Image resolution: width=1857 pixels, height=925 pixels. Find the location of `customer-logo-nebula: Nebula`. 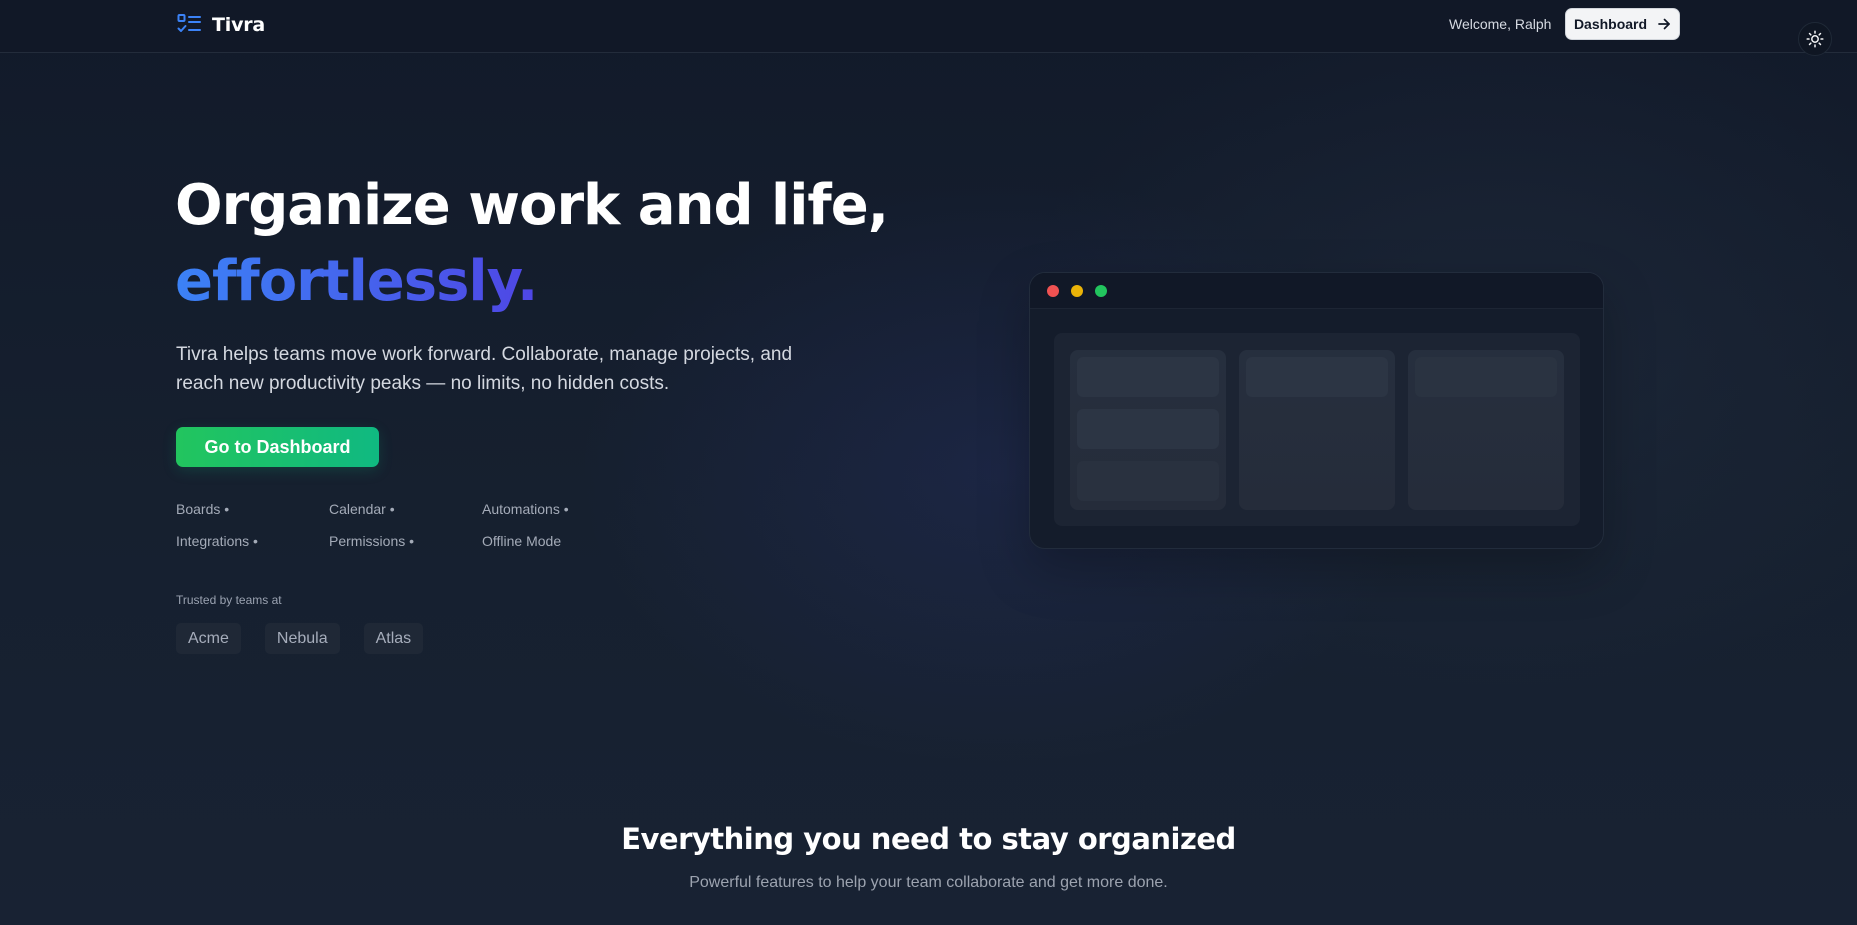

customer-logo-nebula: Nebula is located at coordinates (302, 638).